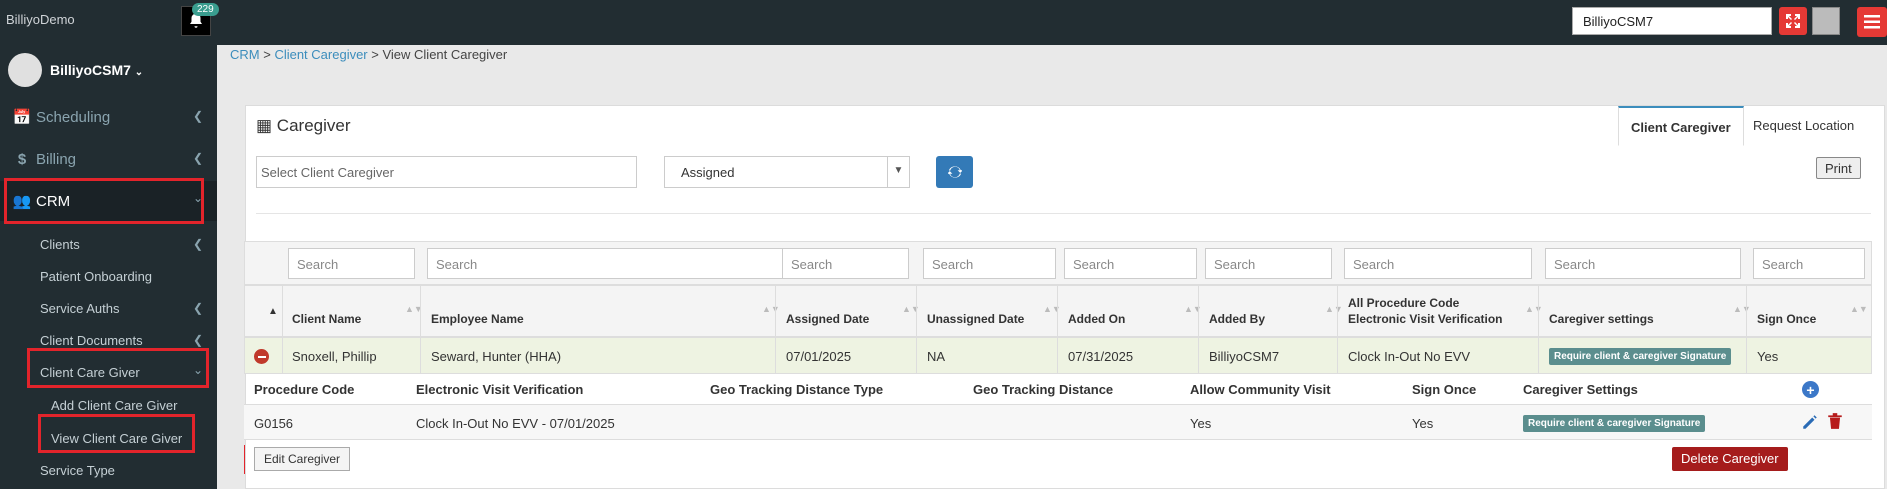  Describe the element at coordinates (108, 159) in the screenshot. I see `sidebar-item-billing: $ Billing ❮` at that location.